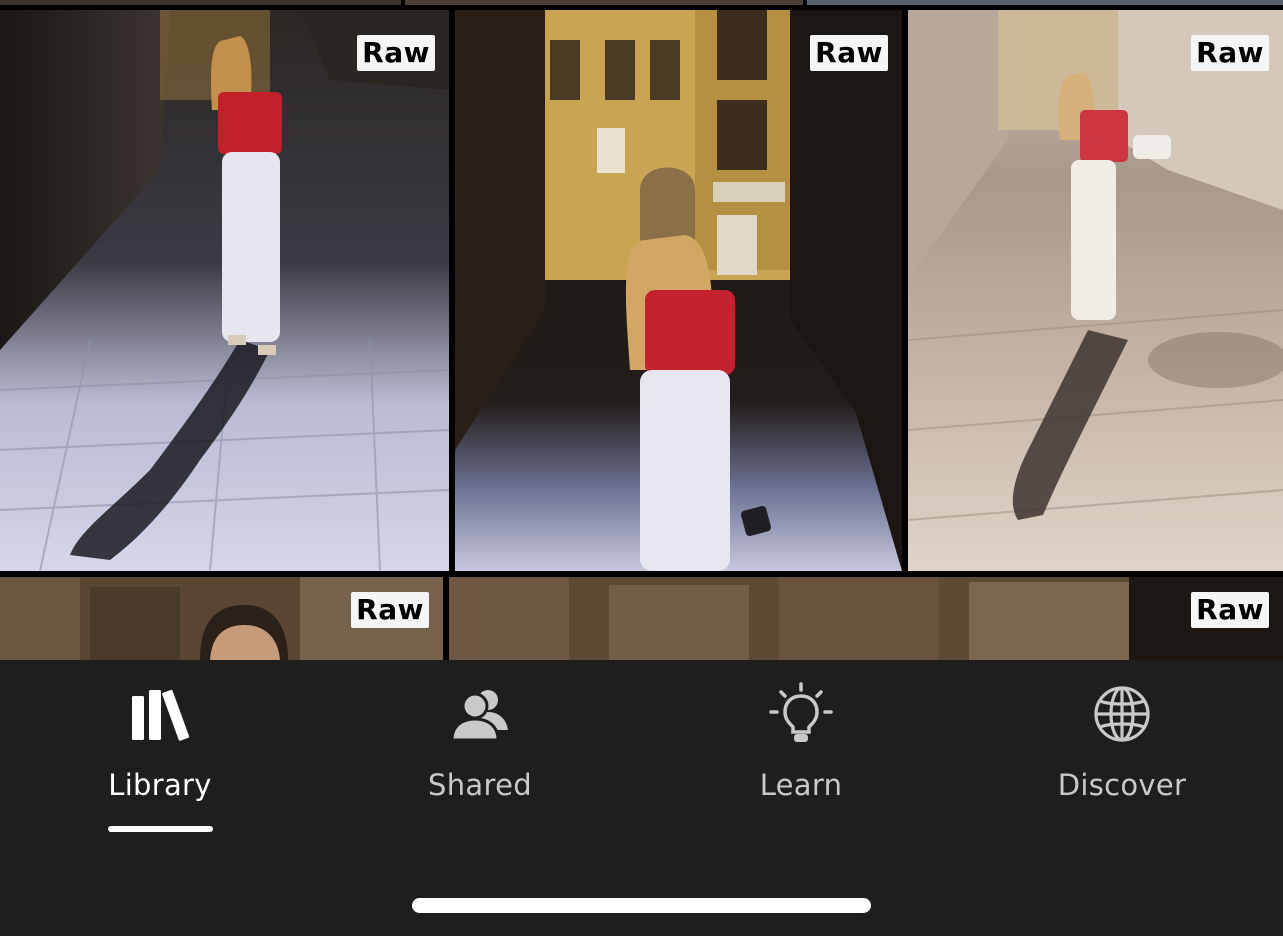 This screenshot has height=936, width=1283. Describe the element at coordinates (801, 750) in the screenshot. I see `tab-learn: Learn` at that location.